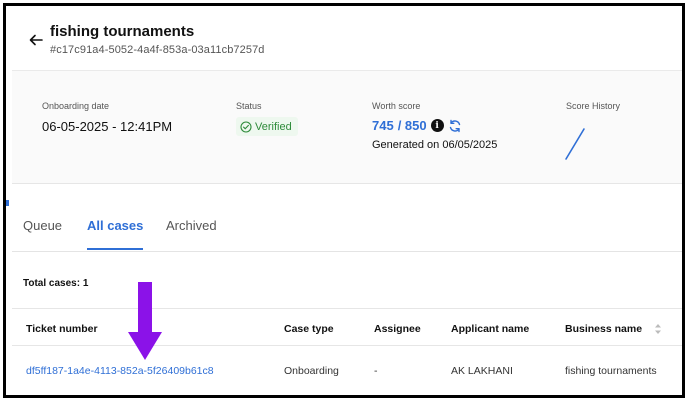 Image resolution: width=688 pixels, height=401 pixels. Describe the element at coordinates (593, 106) in the screenshot. I see `score-history-label: Score History` at that location.